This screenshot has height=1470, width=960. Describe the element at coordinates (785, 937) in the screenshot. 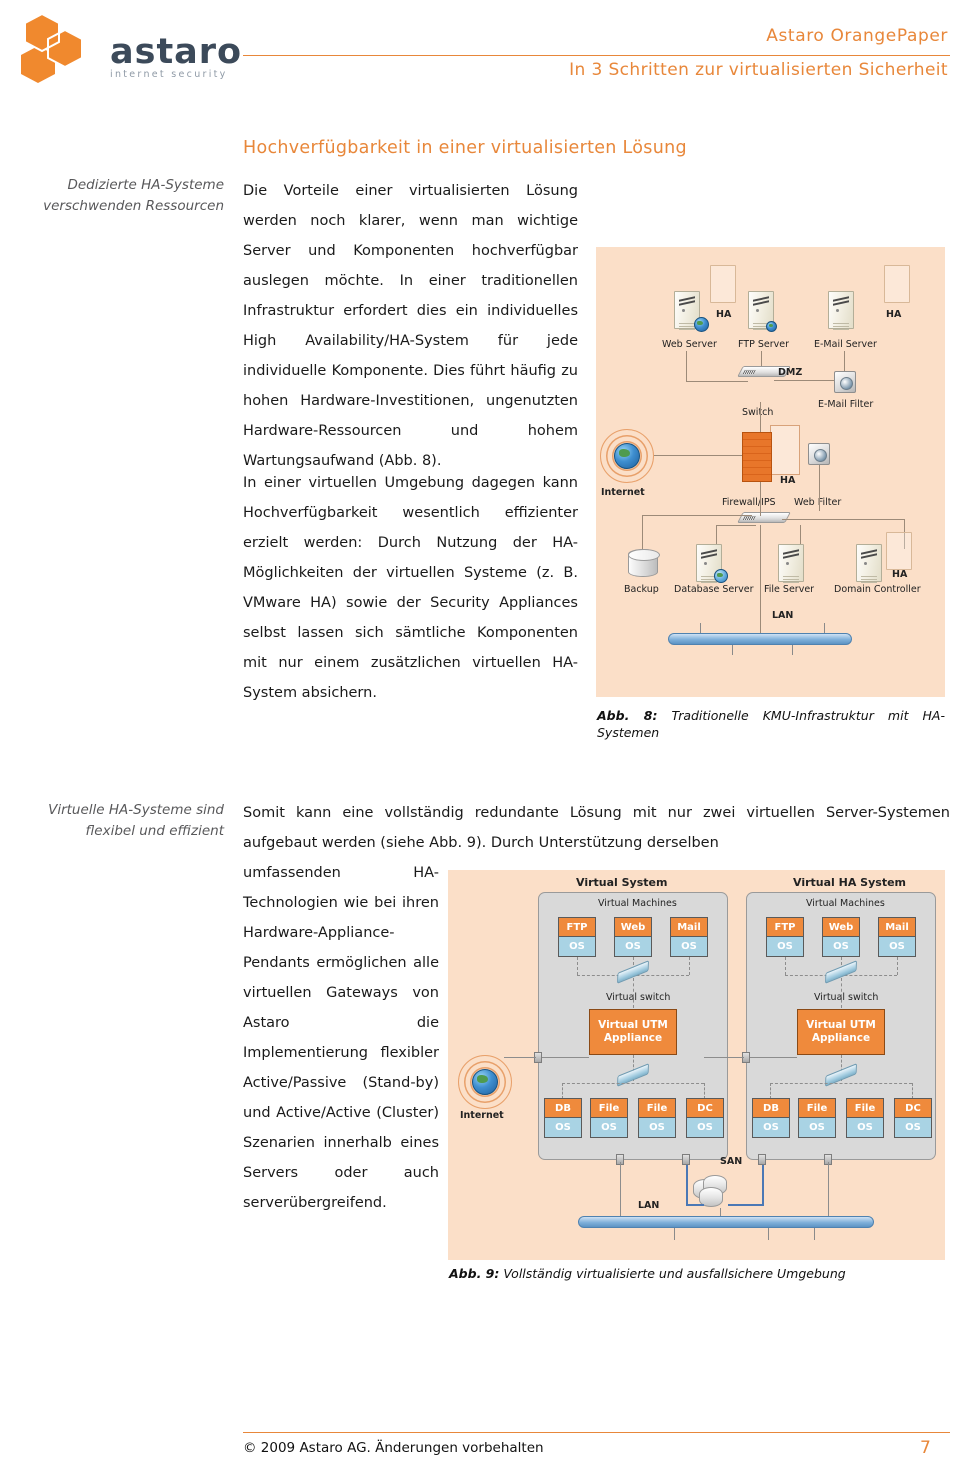

I see `vm-ftp-right: FTP OS` at that location.